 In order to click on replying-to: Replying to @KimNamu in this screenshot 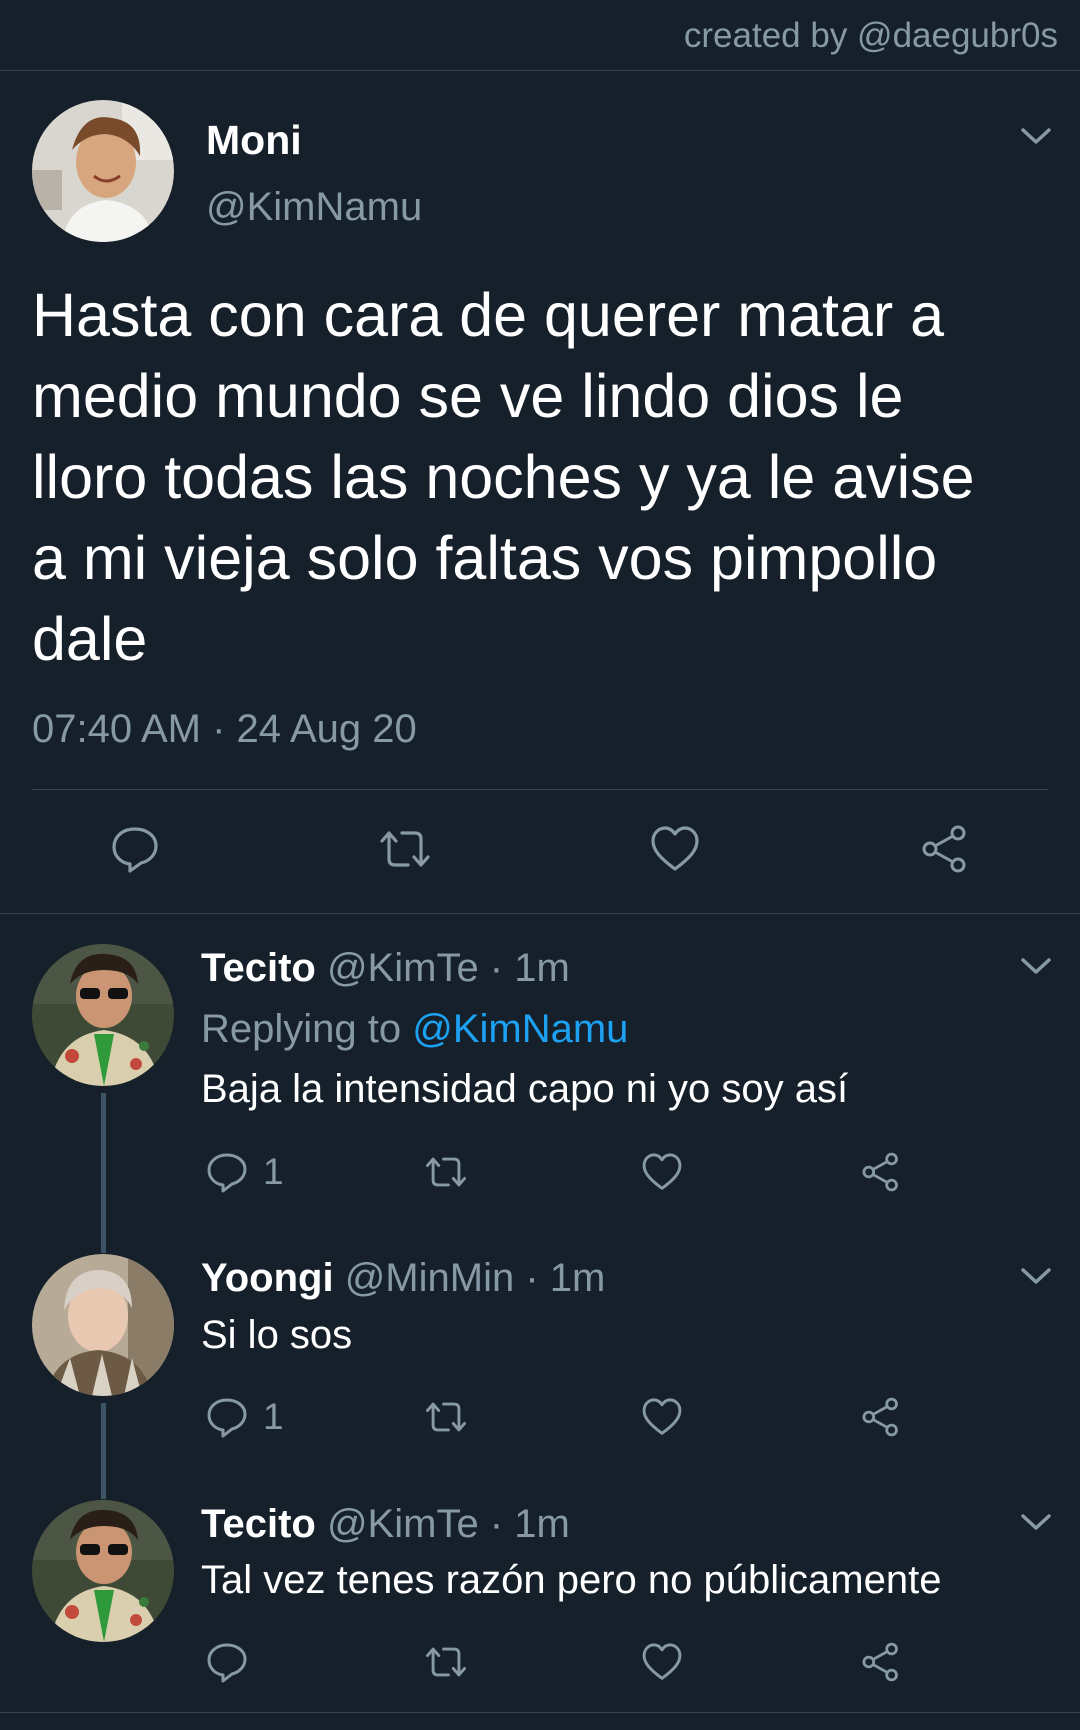, I will do `click(414, 1029)`.